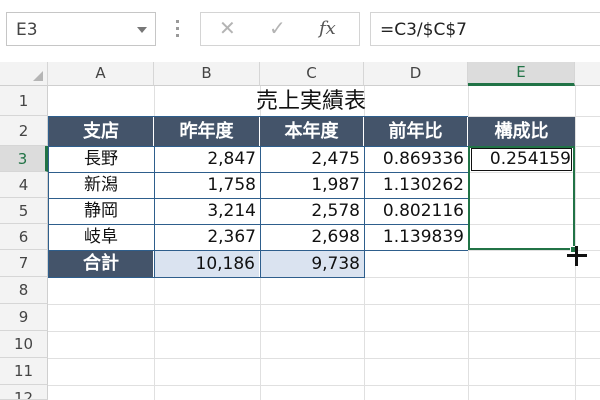 This screenshot has width=600, height=400. I want to click on formula-buttons: ✕ ✓ fx, so click(280, 29).